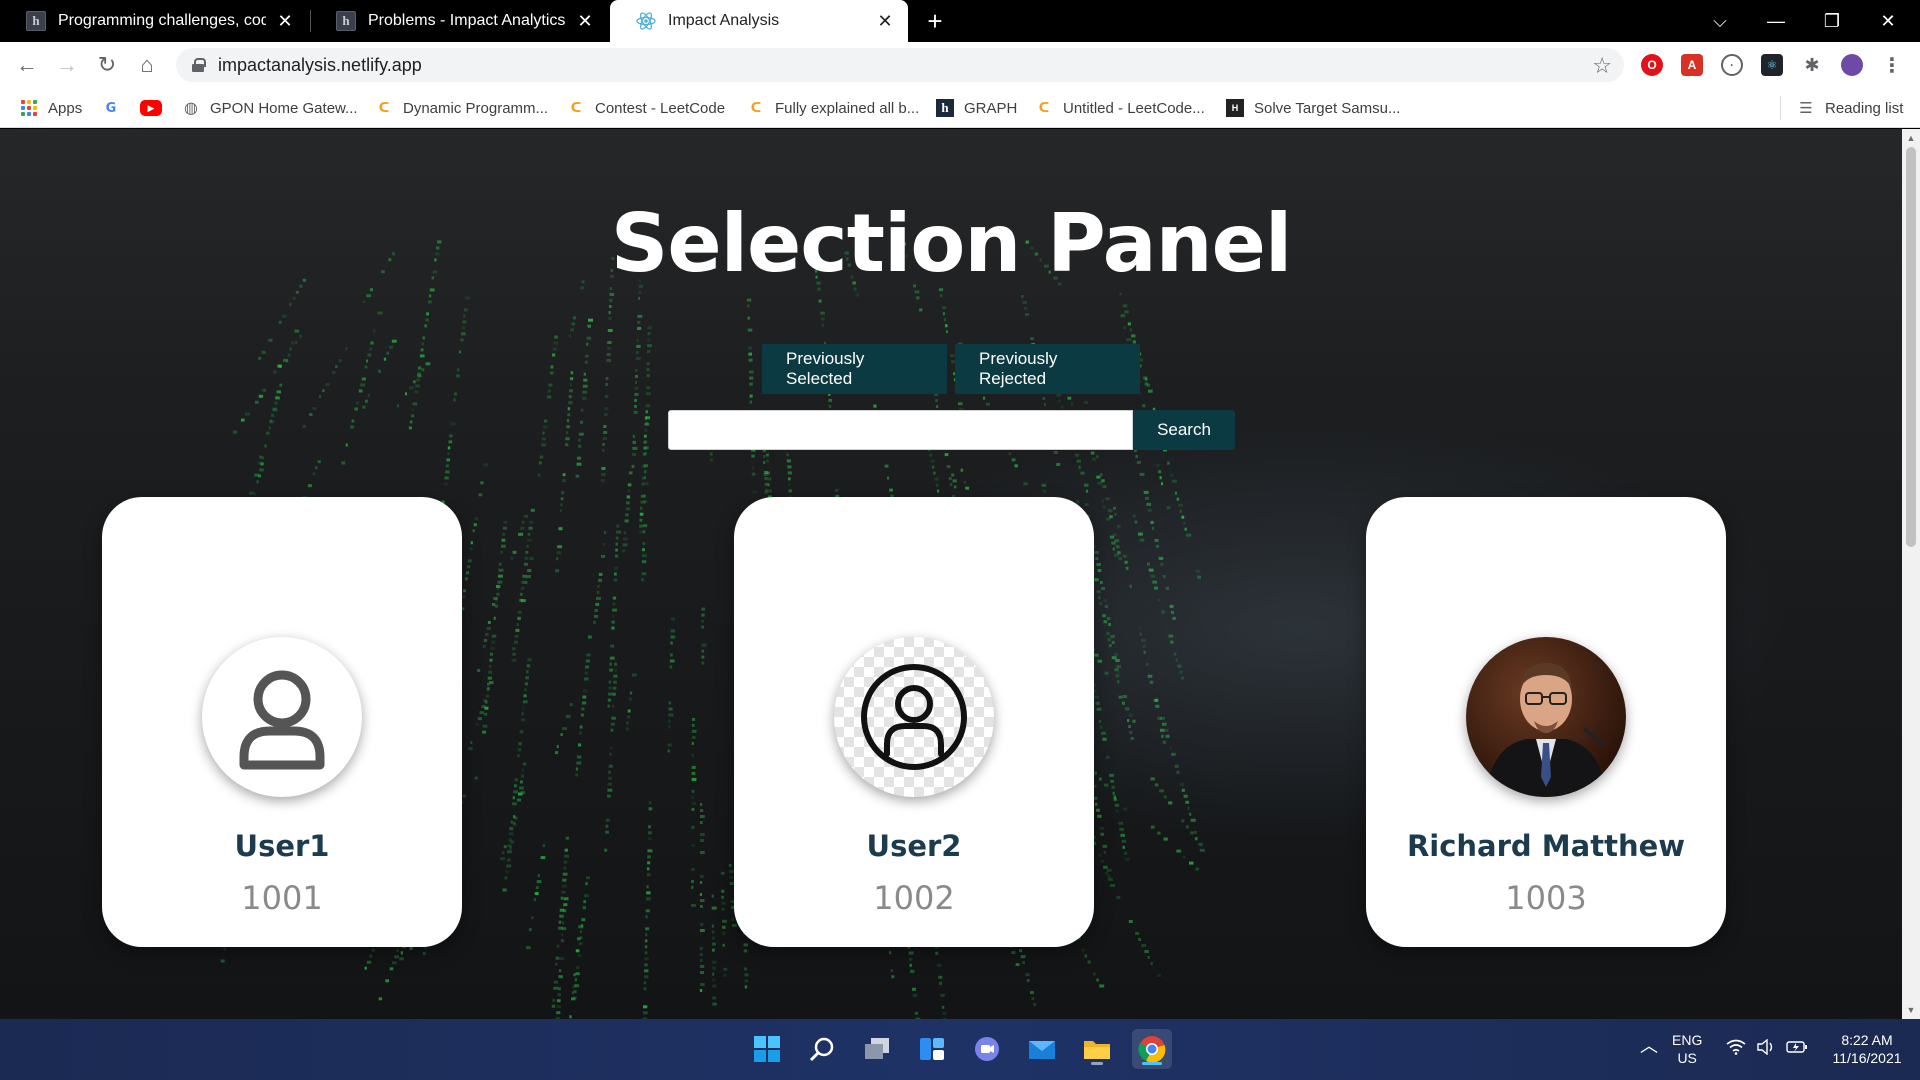 Image resolution: width=1920 pixels, height=1080 pixels. What do you see at coordinates (660, 108) in the screenshot?
I see `bookmark-label: Contest - LeetCode` at bounding box center [660, 108].